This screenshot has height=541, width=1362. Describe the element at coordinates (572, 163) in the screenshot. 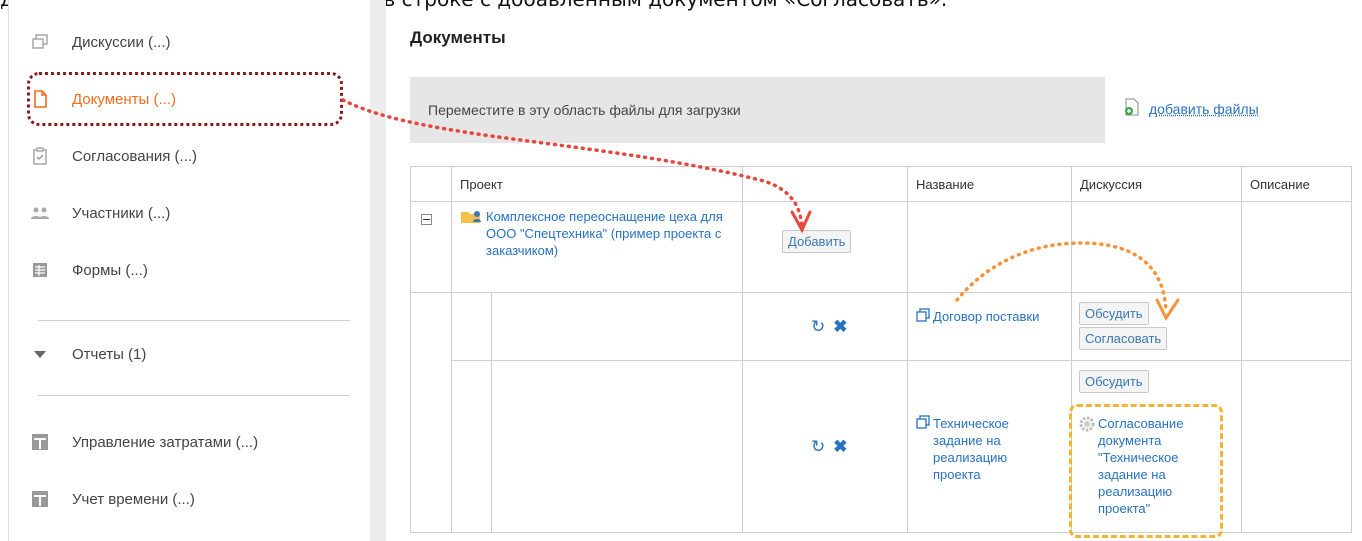

I see `red-dotted-arrow` at that location.